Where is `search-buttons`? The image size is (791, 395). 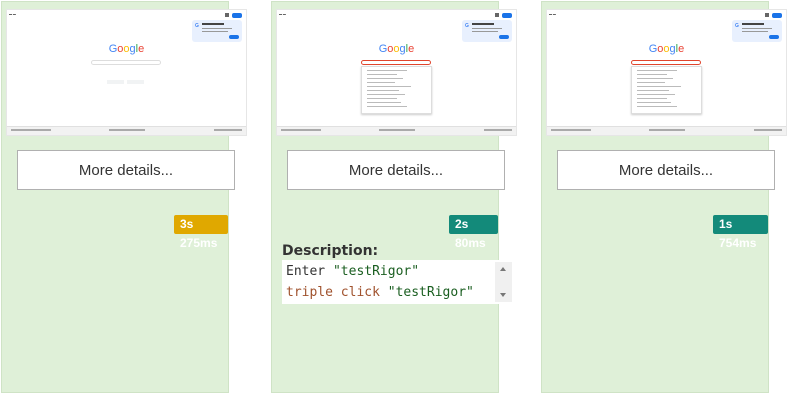 search-buttons is located at coordinates (127, 77).